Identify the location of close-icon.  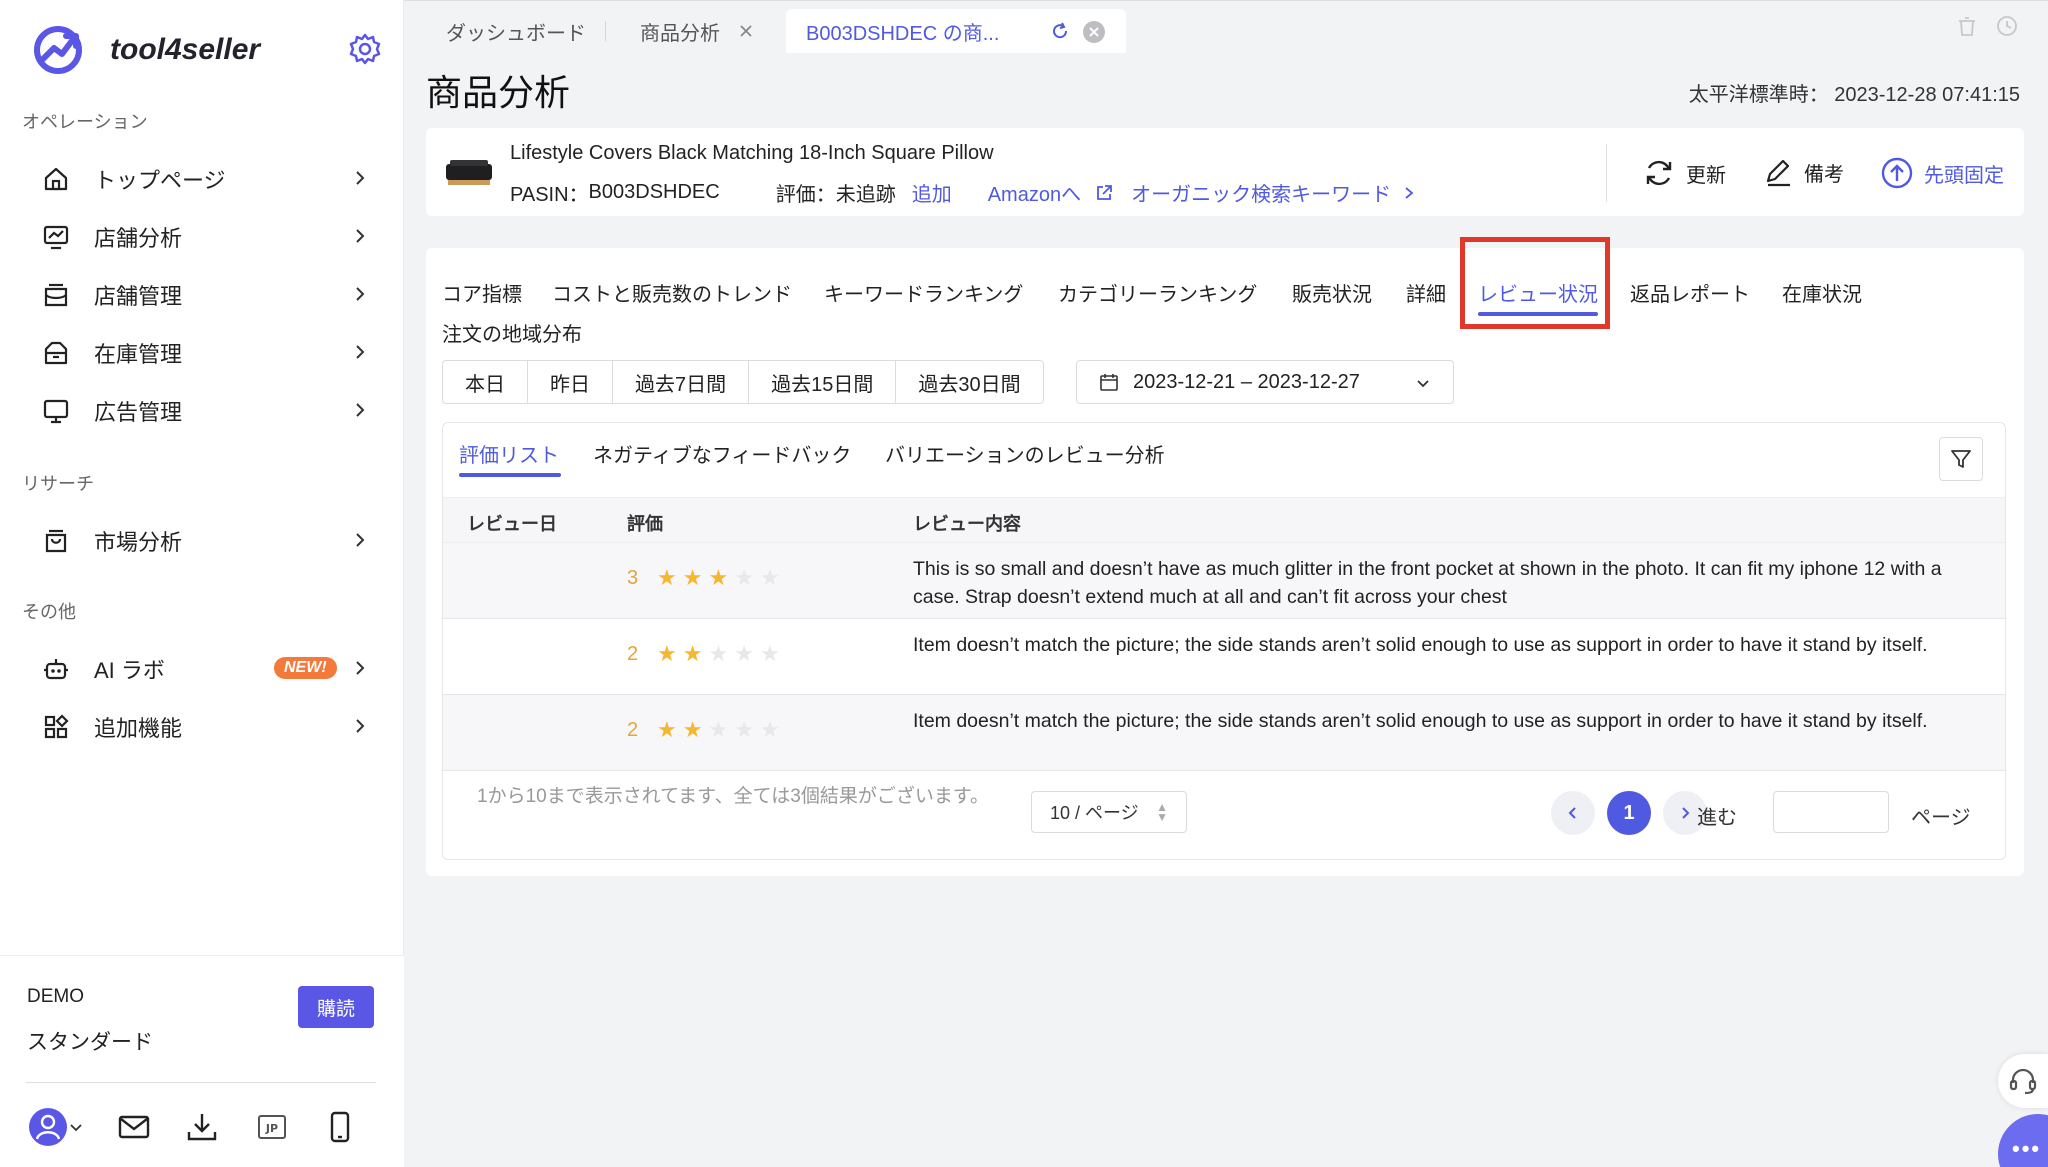
(746, 31).